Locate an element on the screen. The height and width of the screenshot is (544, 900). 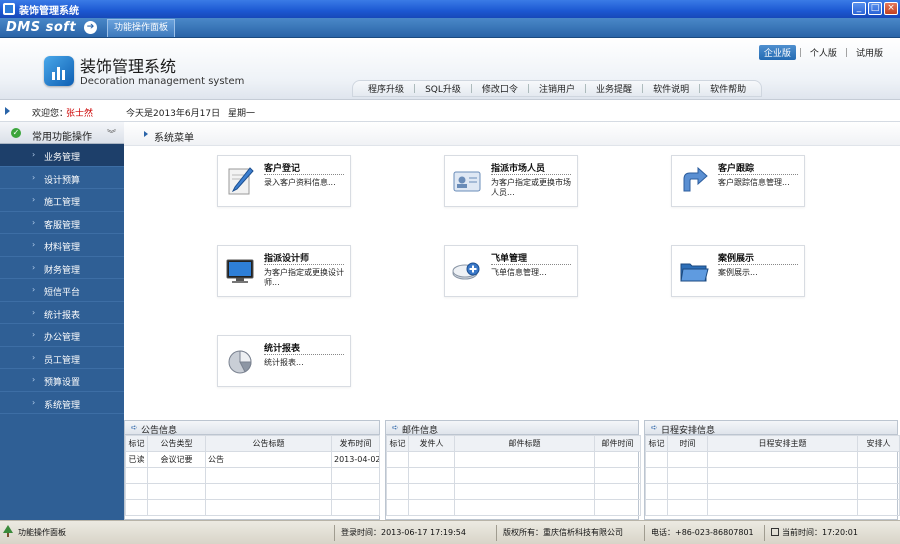
table-row: 已读 会议记要 公告 2013-04-02 is located at coordinates (252, 459).